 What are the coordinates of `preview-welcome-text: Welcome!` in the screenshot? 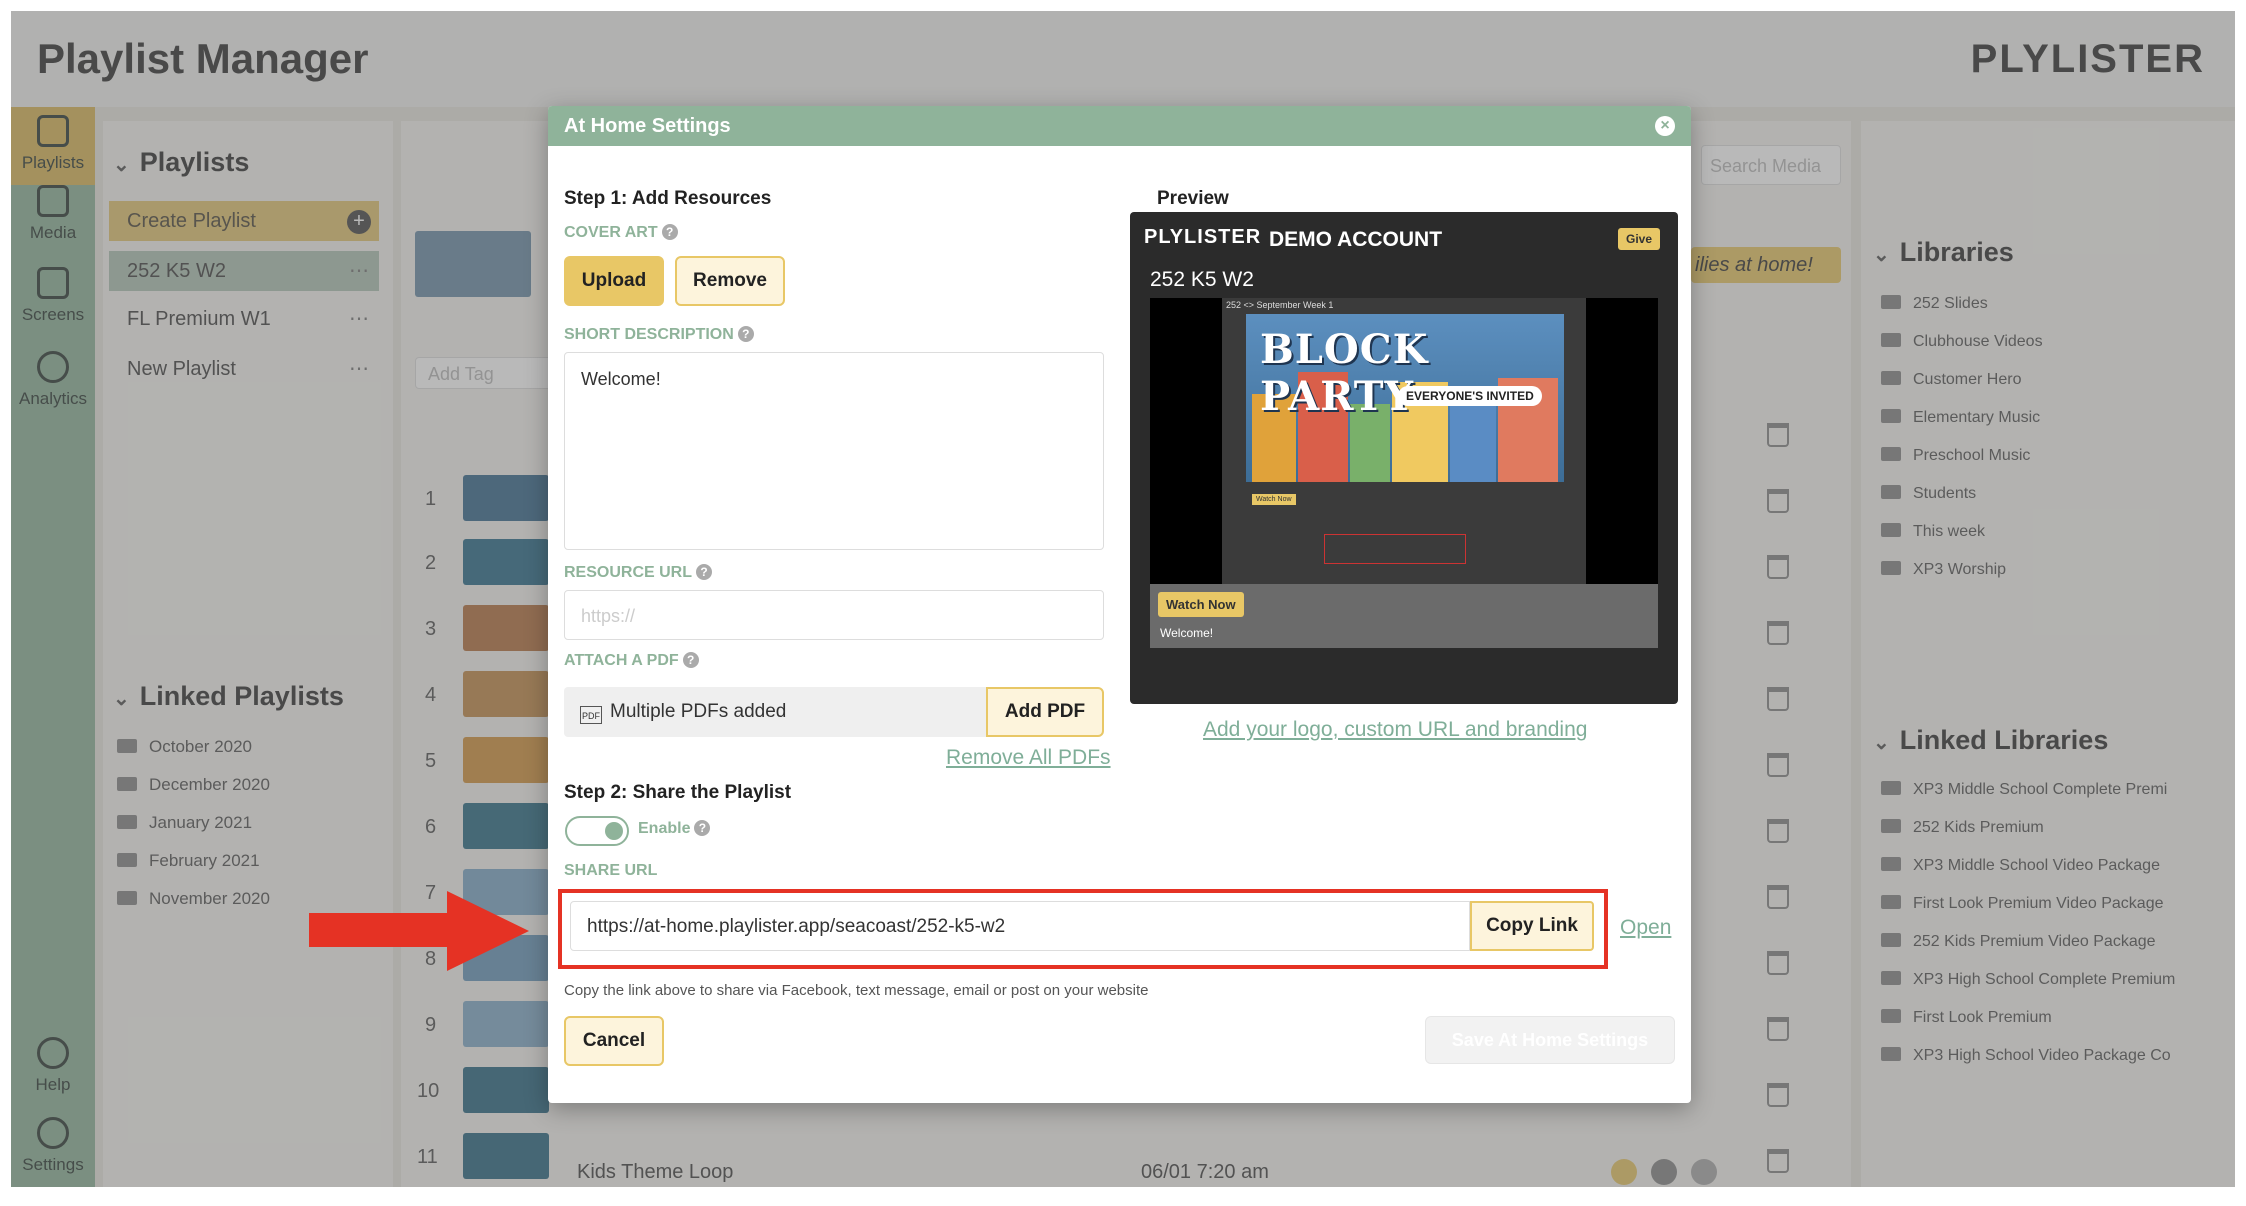 It's located at (1187, 633).